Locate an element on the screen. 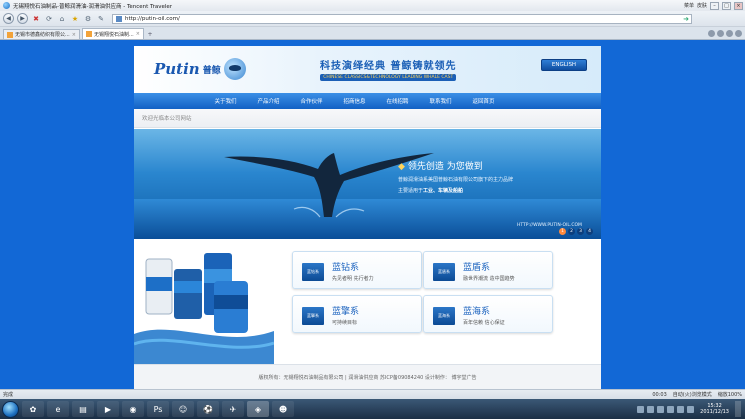 The image size is (745, 419). media-player-icon: ▶ is located at coordinates (108, 409).